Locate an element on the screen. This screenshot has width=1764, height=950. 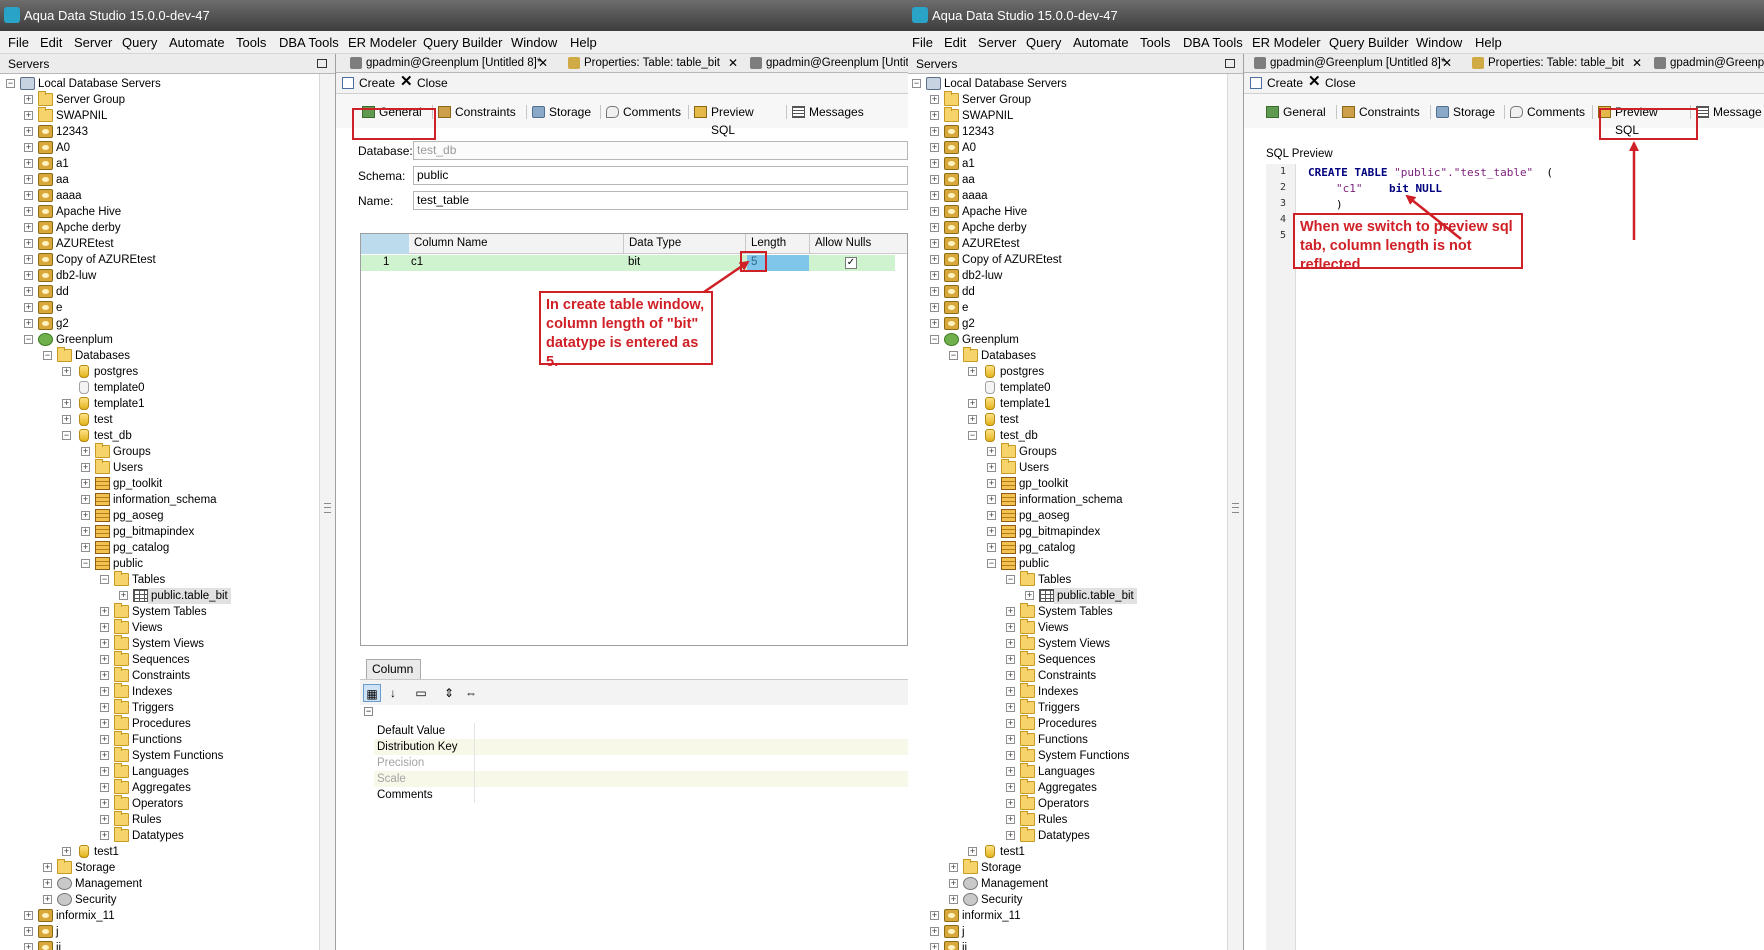
sort-az-icon: ↓ is located at coordinates (393, 693).